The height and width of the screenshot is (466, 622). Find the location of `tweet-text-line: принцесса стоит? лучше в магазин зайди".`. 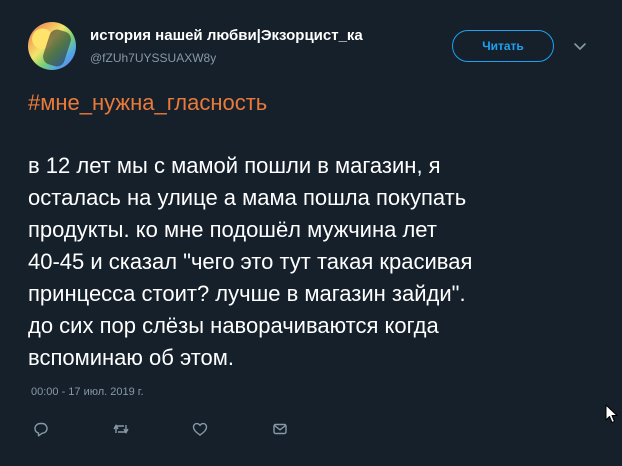

tweet-text-line: принцесса стоит? лучше в магазин зайди". is located at coordinates (247, 293).